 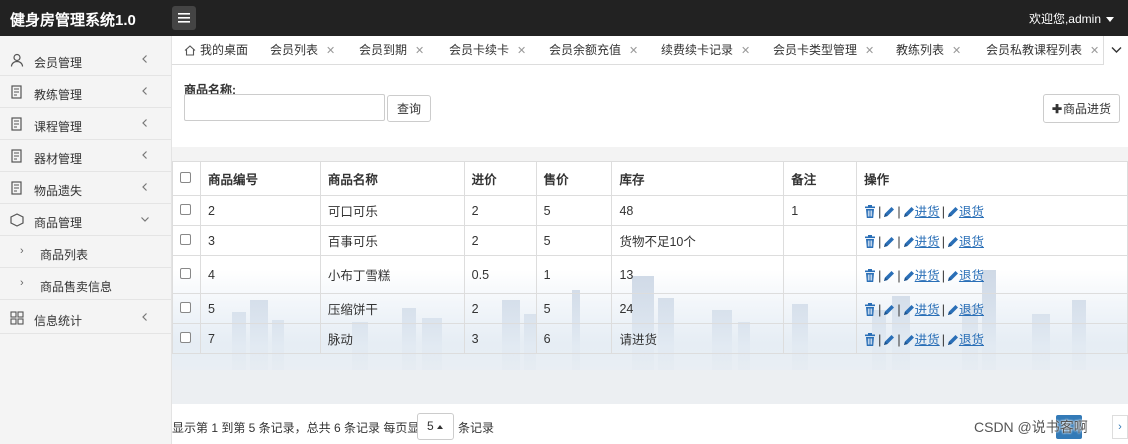 What do you see at coordinates (86, 156) in the screenshot?
I see `sidebar-item-equipment: 器材管理` at bounding box center [86, 156].